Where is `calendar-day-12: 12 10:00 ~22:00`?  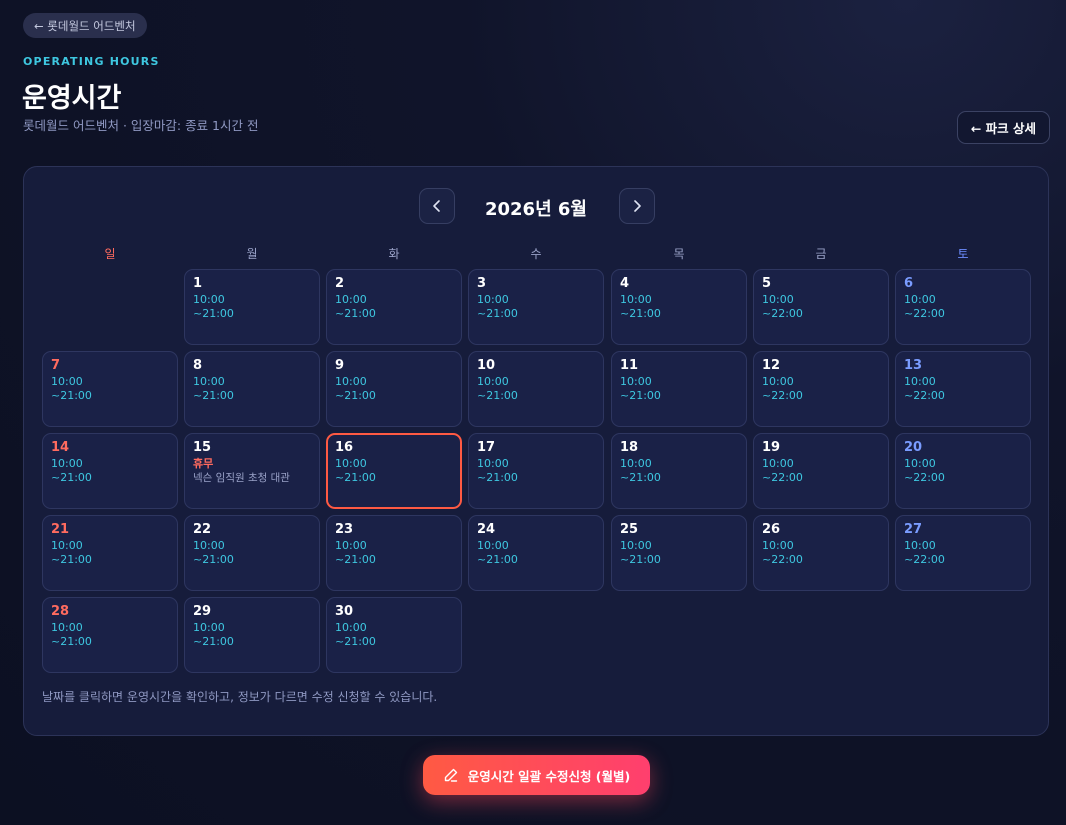 calendar-day-12: 12 10:00 ~22:00 is located at coordinates (821, 389).